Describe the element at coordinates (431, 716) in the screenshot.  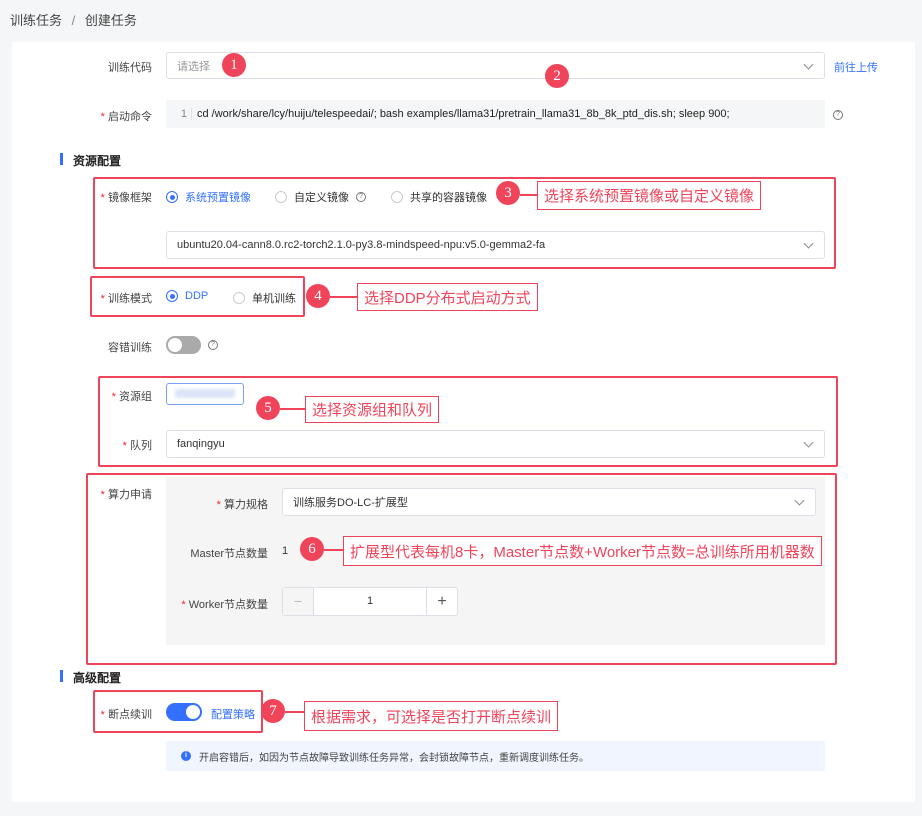
I see `callout-7: 根据需求，可选择是否打开断点续训` at that location.